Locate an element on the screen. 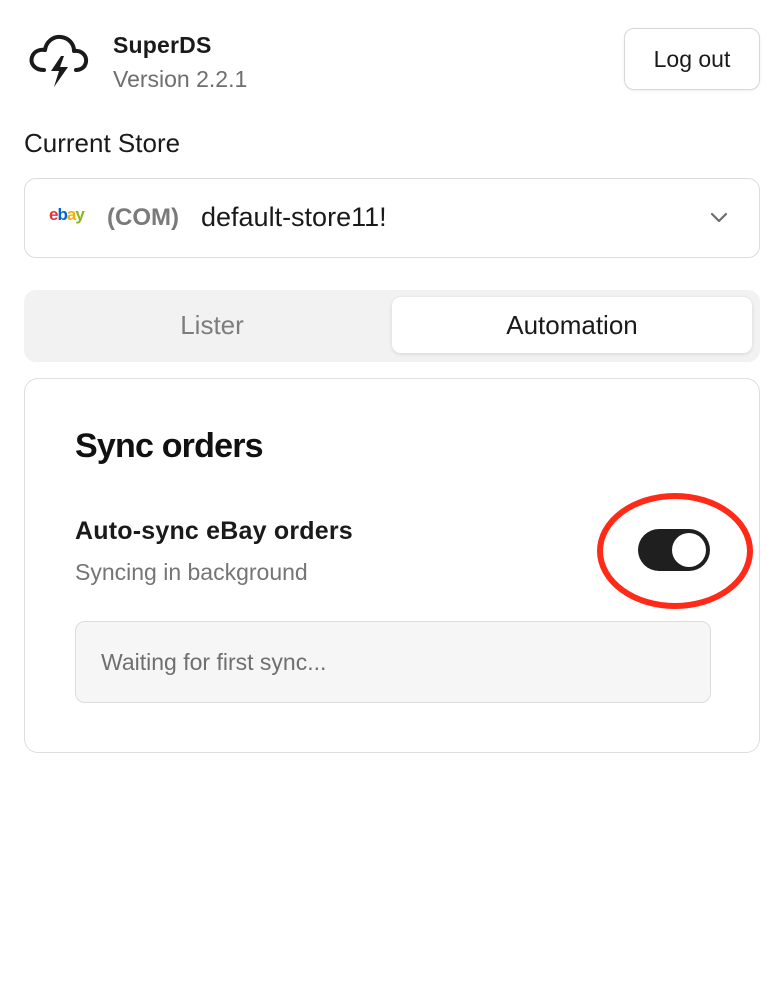 This screenshot has height=984, width=782. store-marketplace: (COM) is located at coordinates (143, 217).